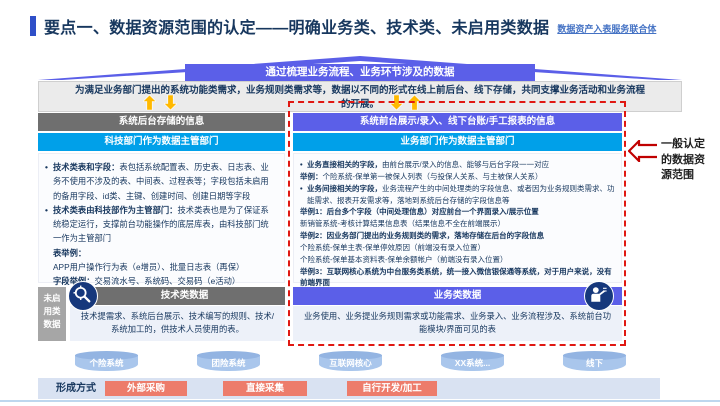  Describe the element at coordinates (683, 160) in the screenshot. I see `scope-note: 一般认定的数据资源范围` at that location.